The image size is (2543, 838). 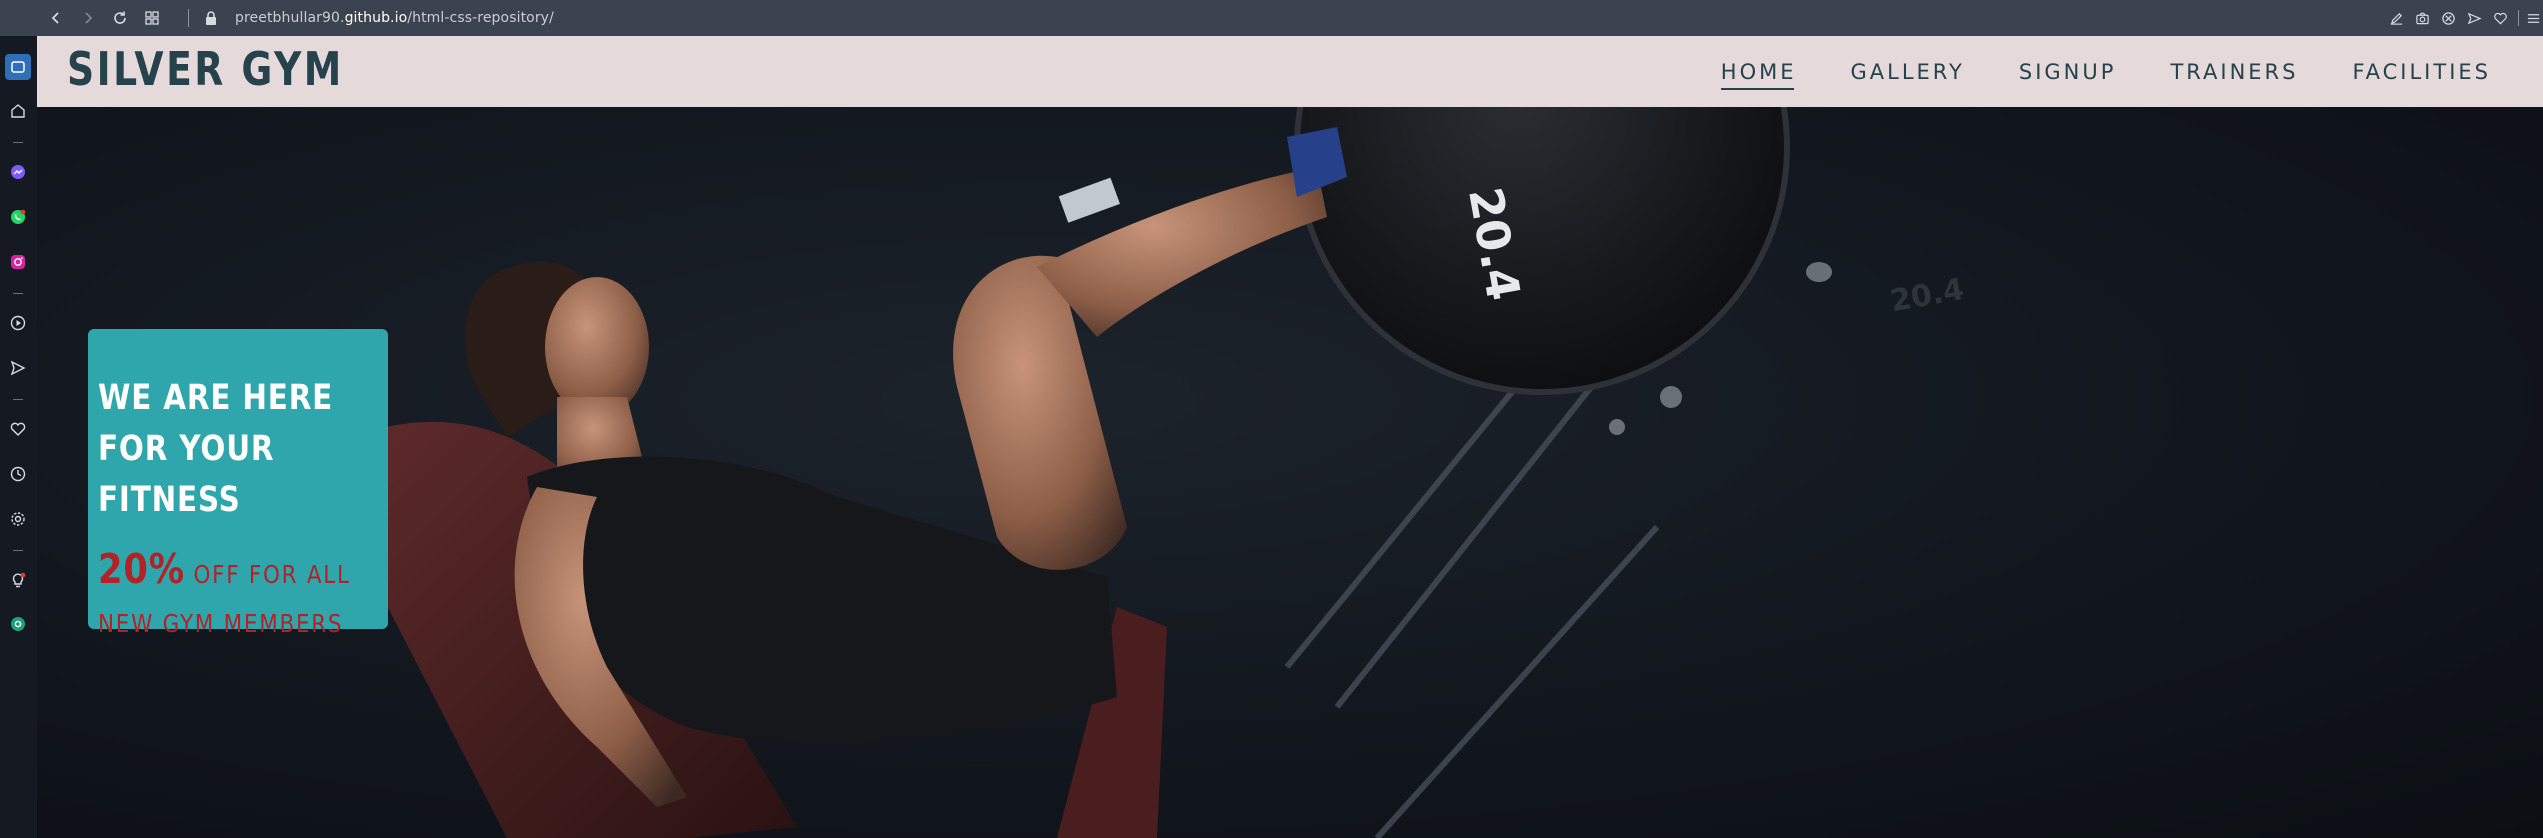 What do you see at coordinates (18, 580) in the screenshot?
I see `tips-bulb-icon` at bounding box center [18, 580].